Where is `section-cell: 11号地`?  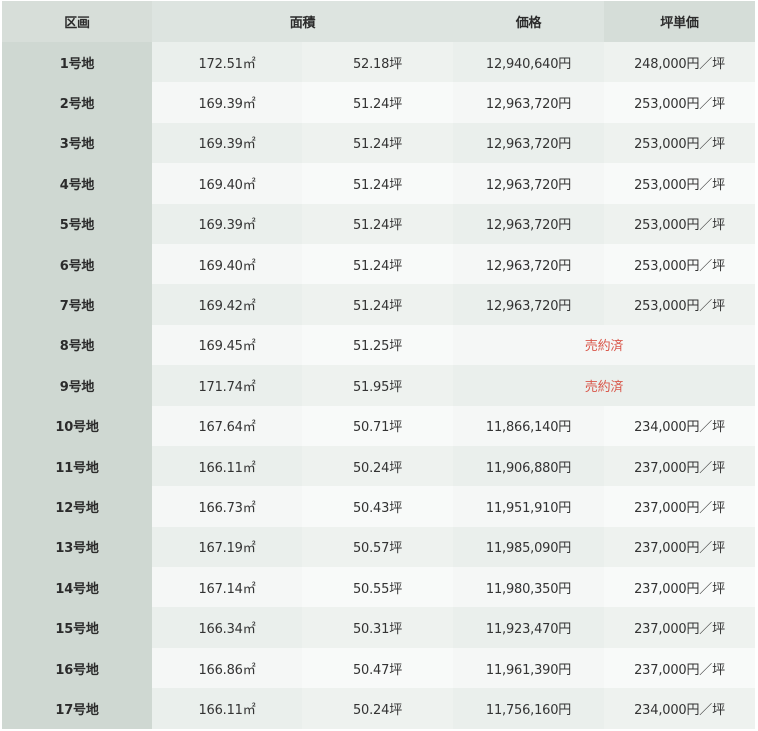 section-cell: 11号地 is located at coordinates (77, 466).